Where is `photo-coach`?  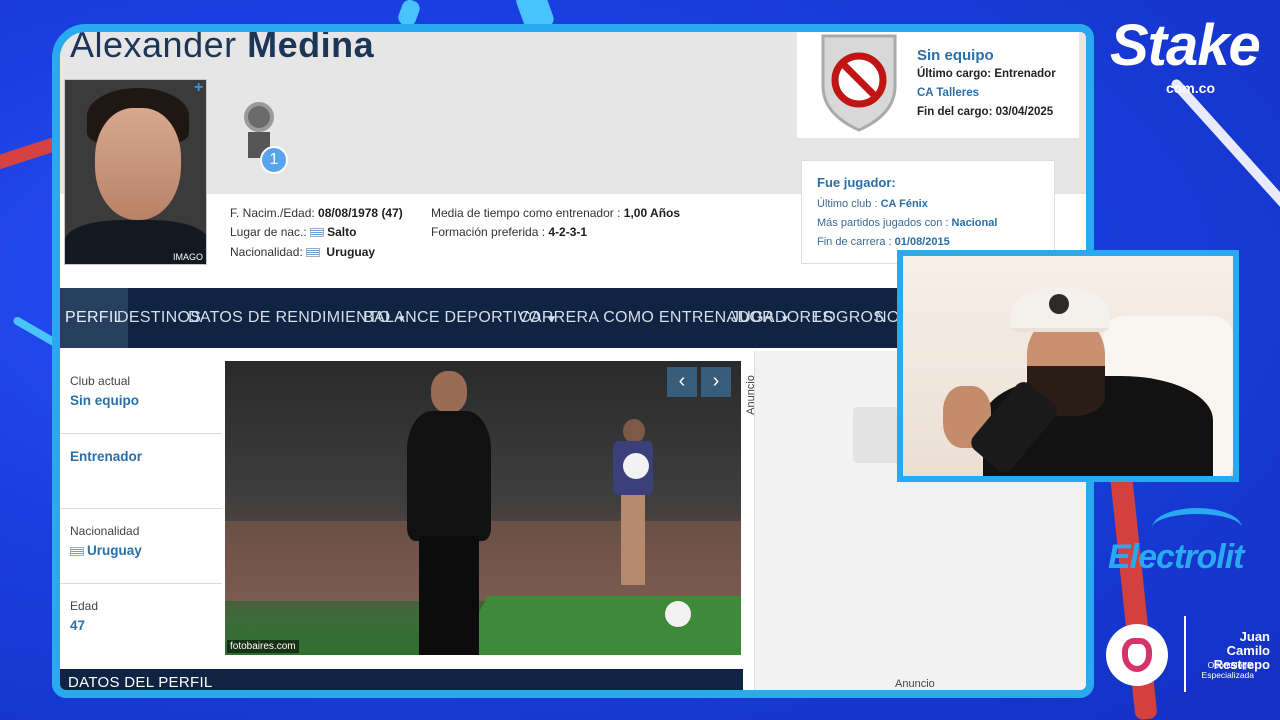 photo-coach is located at coordinates (448, 513).